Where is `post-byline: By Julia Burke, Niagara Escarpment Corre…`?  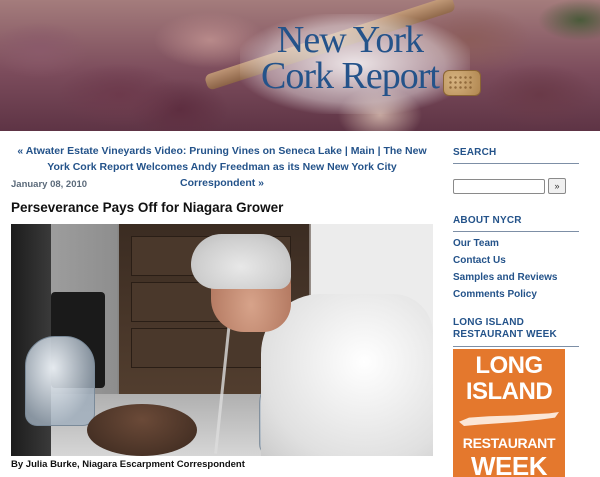 post-byline: By Julia Burke, Niagara Escarpment Corre… is located at coordinates (128, 464).